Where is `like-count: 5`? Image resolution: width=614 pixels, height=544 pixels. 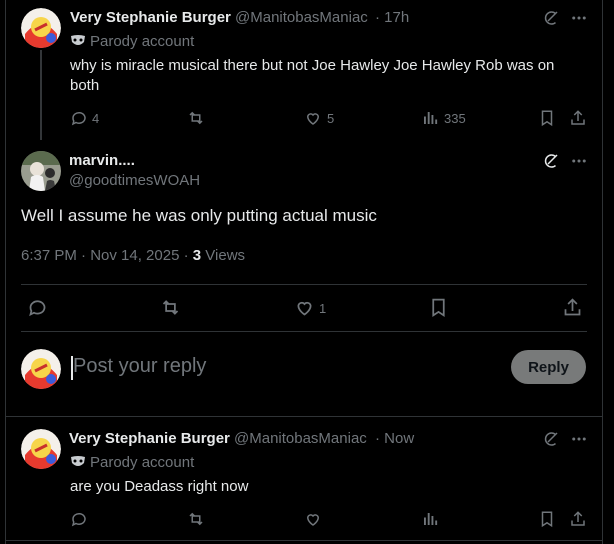
like-count: 5 is located at coordinates (331, 118).